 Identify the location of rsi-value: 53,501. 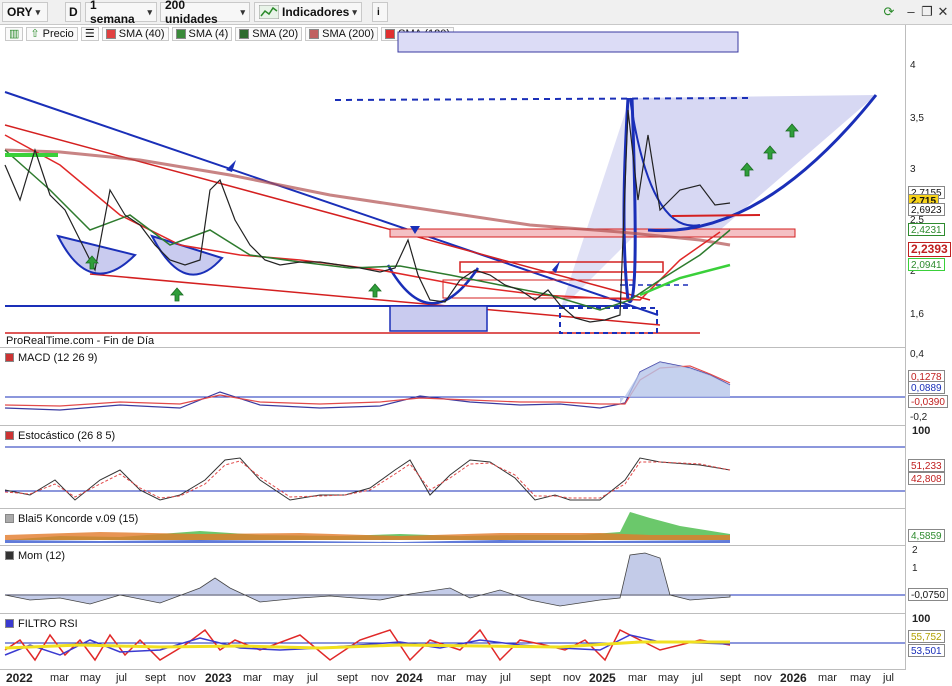
(926, 650).